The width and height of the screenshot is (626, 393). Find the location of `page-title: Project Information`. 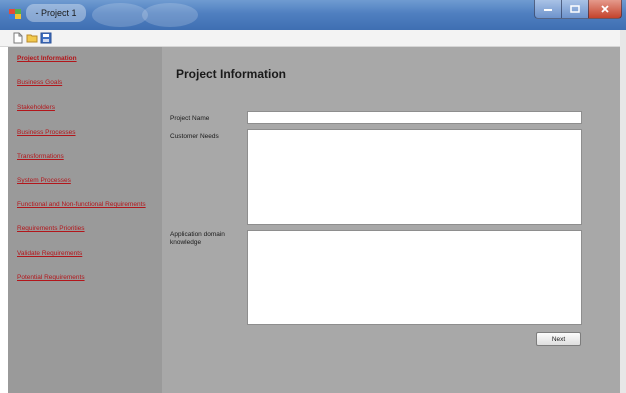

page-title: Project Information is located at coordinates (231, 74).